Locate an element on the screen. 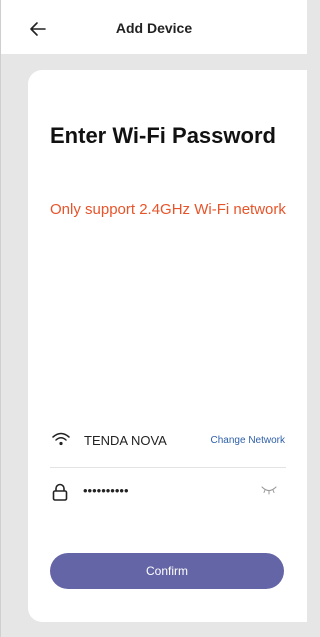 This screenshot has height=637, width=320. change-network-link: Change Network is located at coordinates (248, 440).